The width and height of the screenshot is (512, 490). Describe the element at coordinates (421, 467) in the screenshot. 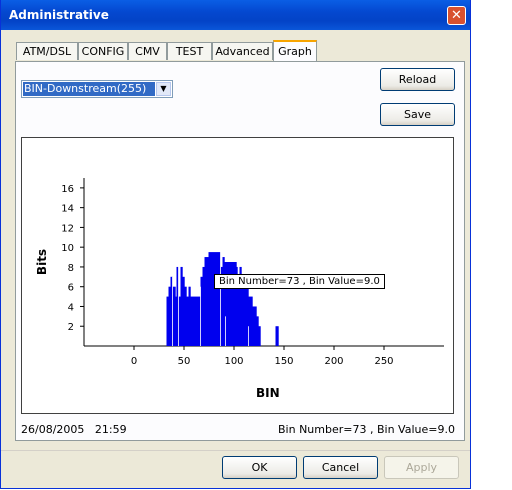

I see `apply-button: Apply` at that location.